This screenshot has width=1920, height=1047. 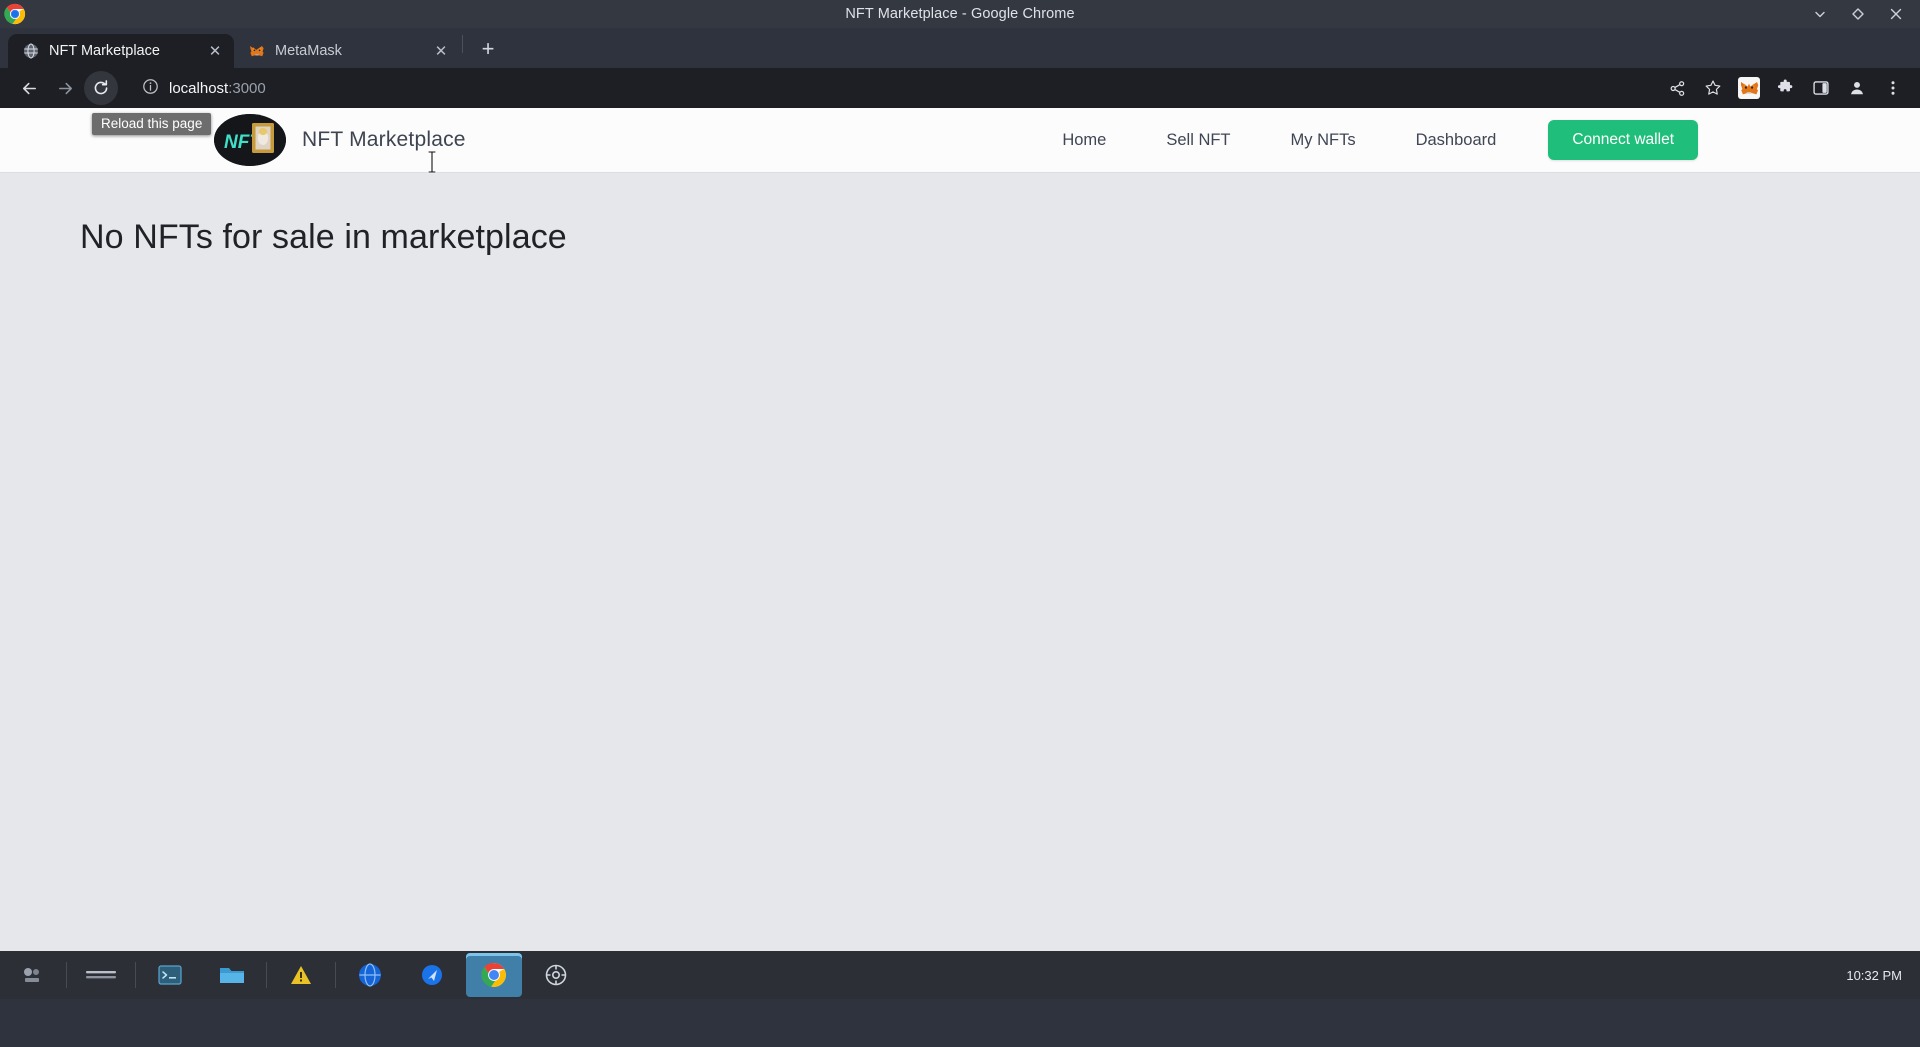 I want to click on nft-marketplace-logo-icon: NFT, so click(x=250, y=140).